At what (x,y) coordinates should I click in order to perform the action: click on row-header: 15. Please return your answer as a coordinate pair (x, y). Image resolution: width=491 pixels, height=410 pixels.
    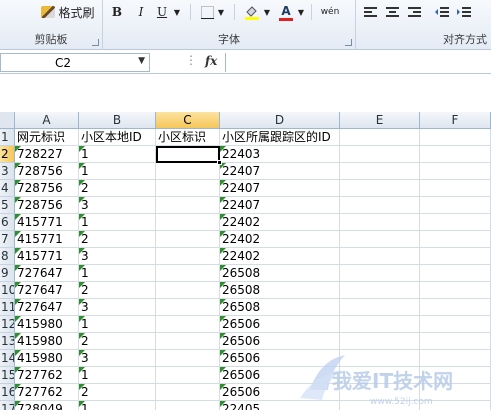
    Looking at the image, I should click on (7, 375).